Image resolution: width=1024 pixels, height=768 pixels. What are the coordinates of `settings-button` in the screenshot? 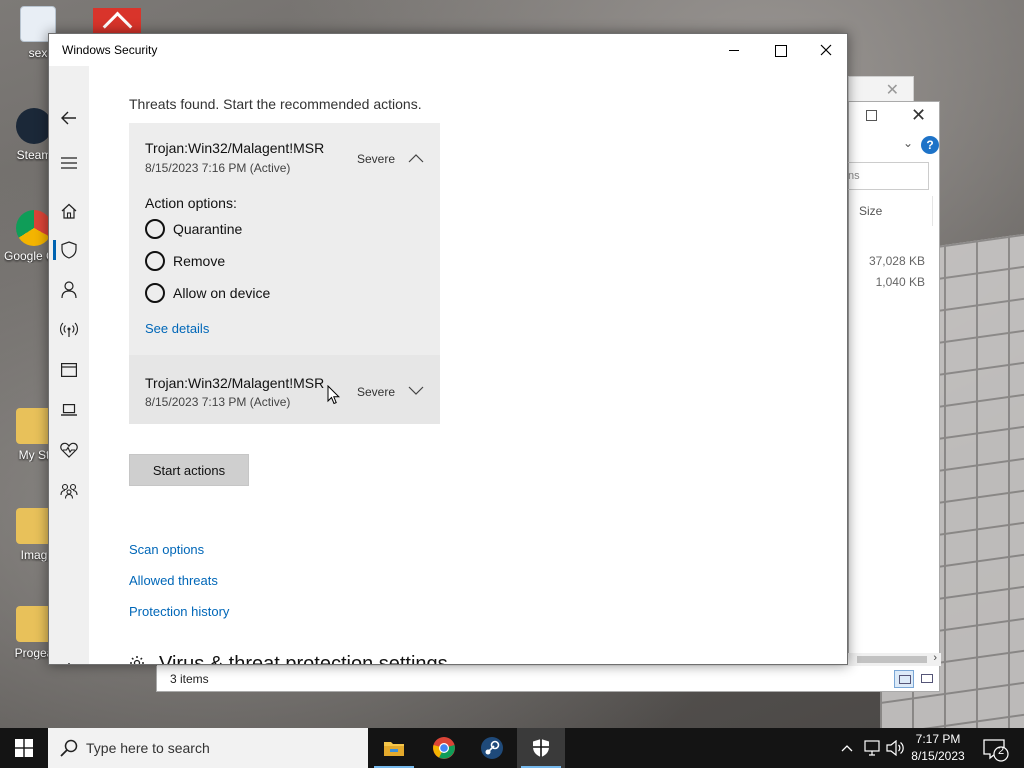 It's located at (69, 659).